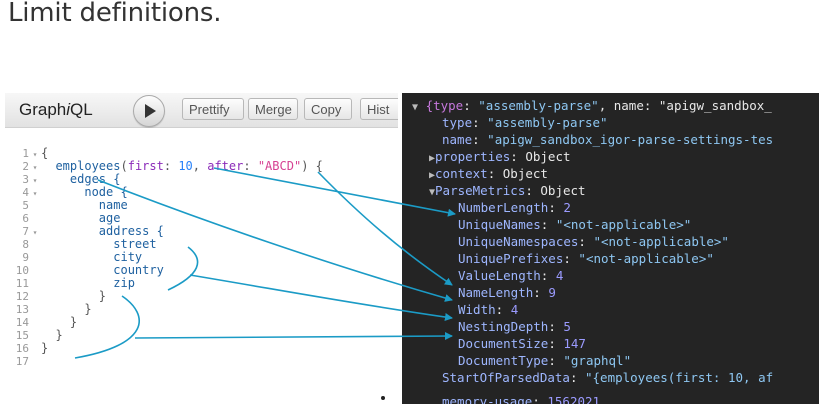 This screenshot has width=819, height=412. I want to click on code-text: name, so click(113, 205).